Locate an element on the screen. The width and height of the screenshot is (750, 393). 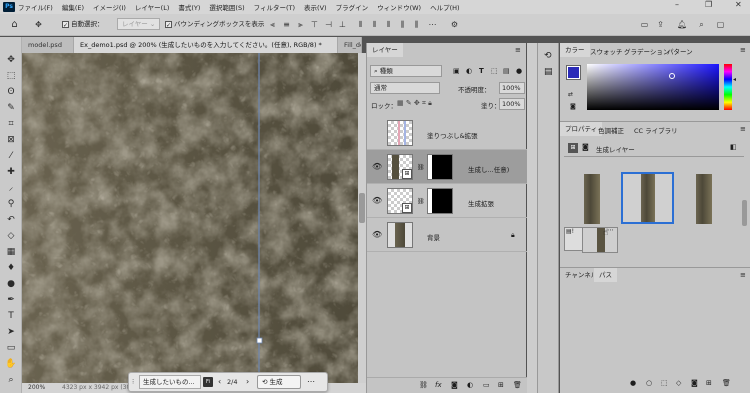
distribute-4-icon: ⫼ is located at coordinates (402, 24).